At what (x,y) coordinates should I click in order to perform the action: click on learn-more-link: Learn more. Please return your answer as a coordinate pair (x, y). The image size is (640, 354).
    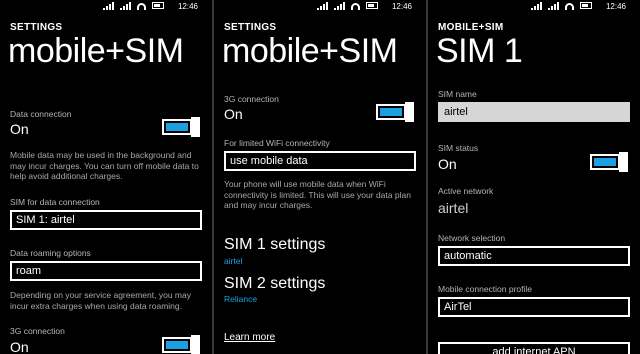
    Looking at the image, I should click on (249, 337).